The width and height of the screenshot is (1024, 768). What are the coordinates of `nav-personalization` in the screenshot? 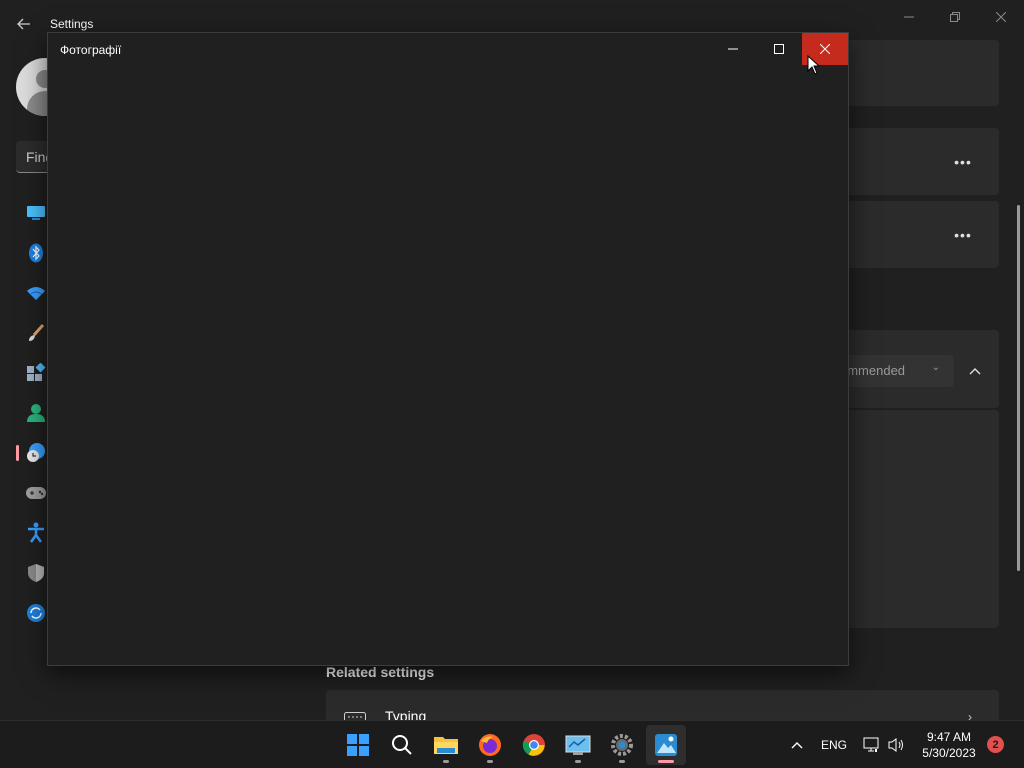 It's located at (36, 333).